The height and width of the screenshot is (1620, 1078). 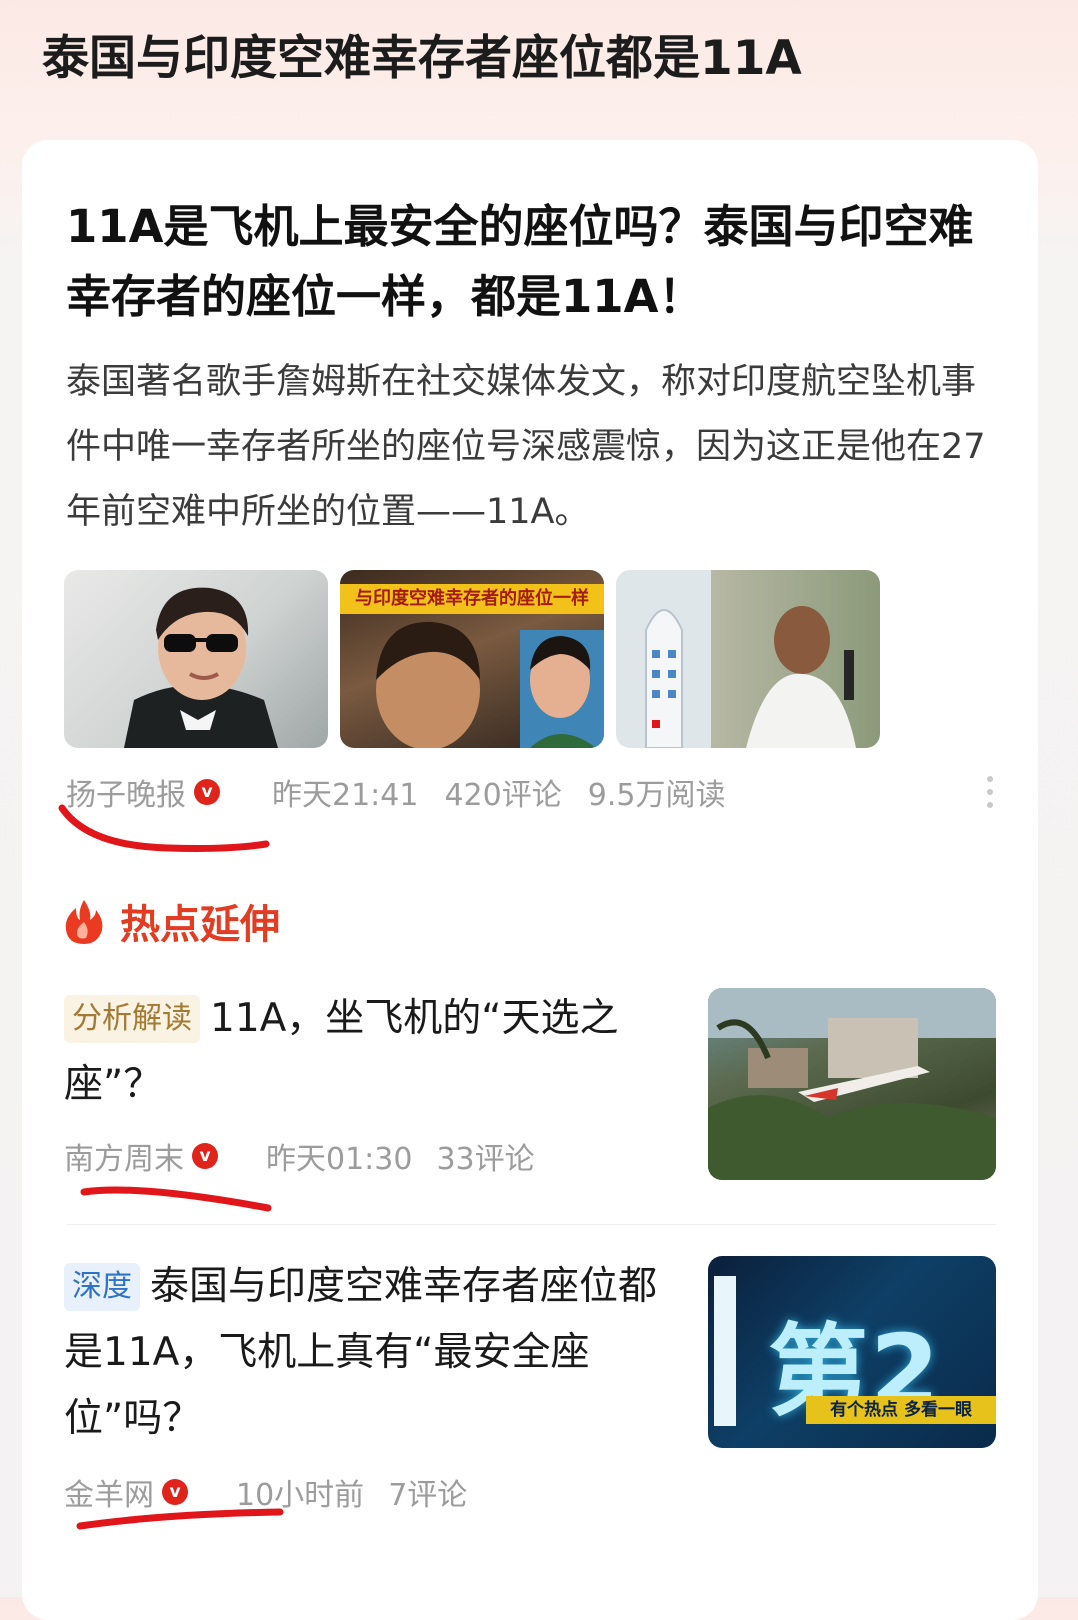 What do you see at coordinates (852, 1352) in the screenshot?
I see `news-thumbnail-program: 第2 有个热点 多看一眼` at bounding box center [852, 1352].